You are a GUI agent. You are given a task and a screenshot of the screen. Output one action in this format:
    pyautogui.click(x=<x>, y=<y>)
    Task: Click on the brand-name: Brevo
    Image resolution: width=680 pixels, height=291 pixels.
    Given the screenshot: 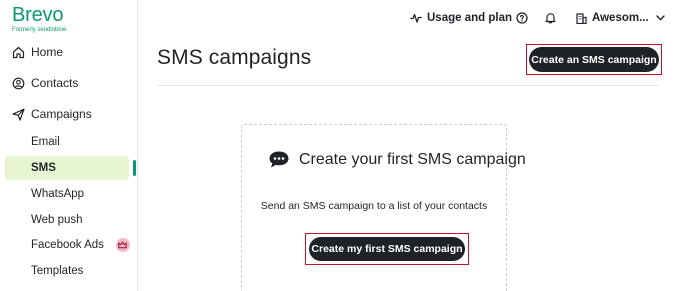 What is the action you would take?
    pyautogui.click(x=38, y=15)
    